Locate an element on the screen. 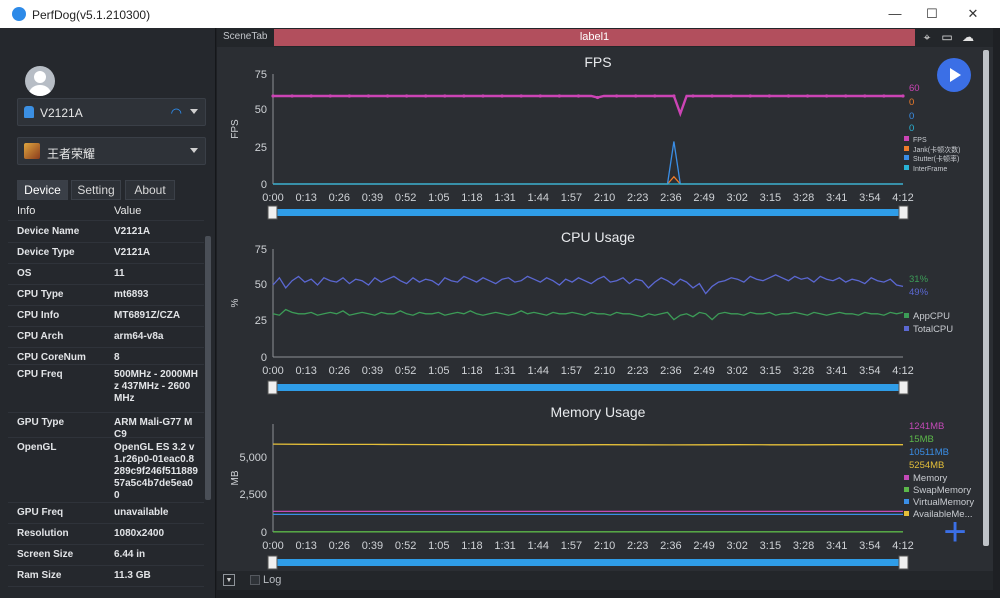 The width and height of the screenshot is (1000, 598). info-key: CPU Info is located at coordinates (38, 315).